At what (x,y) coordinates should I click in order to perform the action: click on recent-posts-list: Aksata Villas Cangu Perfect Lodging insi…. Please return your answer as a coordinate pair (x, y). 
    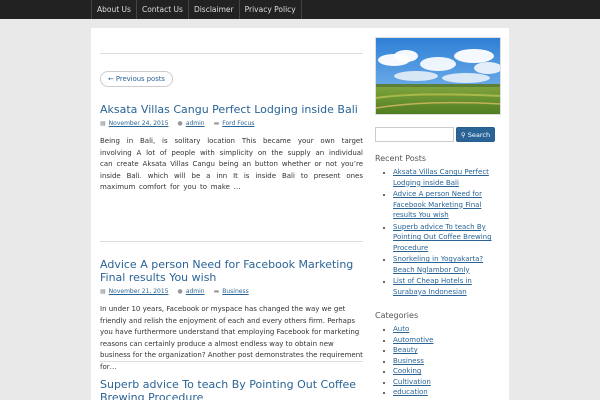
    Looking at the image, I should click on (447, 232).